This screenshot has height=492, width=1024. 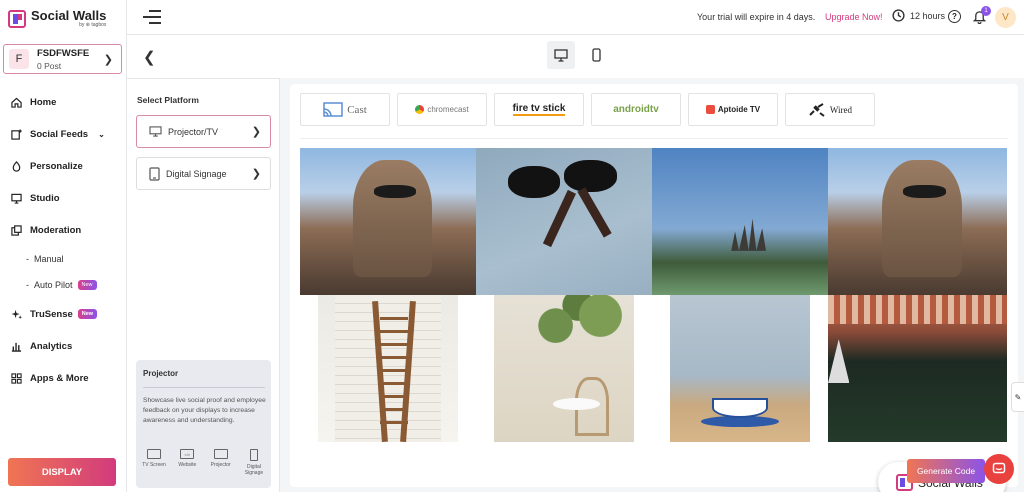 I want to click on sidebar-item-moderation: Moderation, so click(x=63, y=230).